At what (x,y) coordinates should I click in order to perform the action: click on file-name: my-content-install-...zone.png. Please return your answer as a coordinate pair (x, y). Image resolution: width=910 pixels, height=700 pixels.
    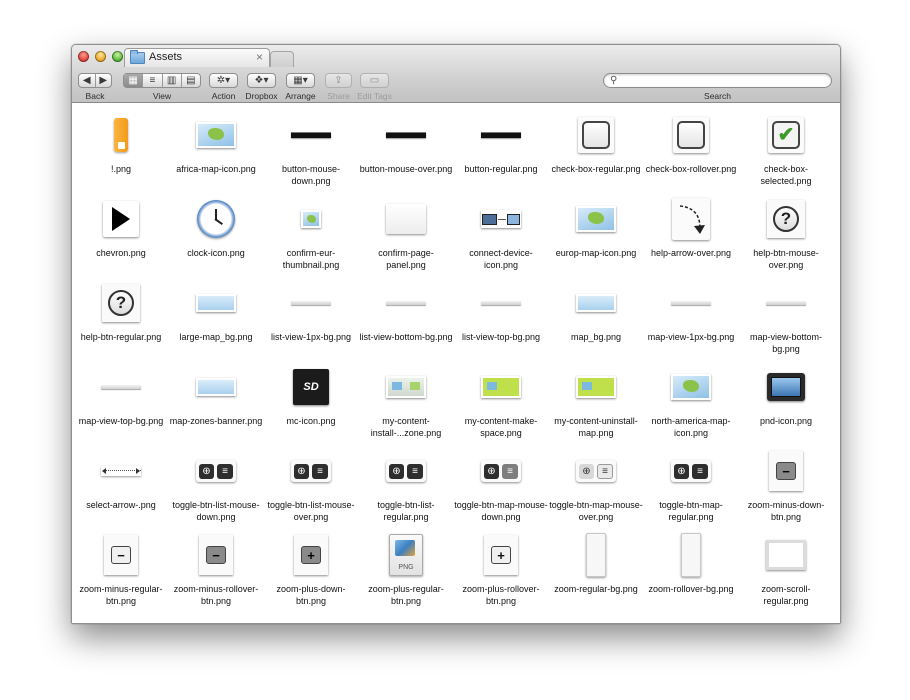
    Looking at the image, I should click on (406, 427).